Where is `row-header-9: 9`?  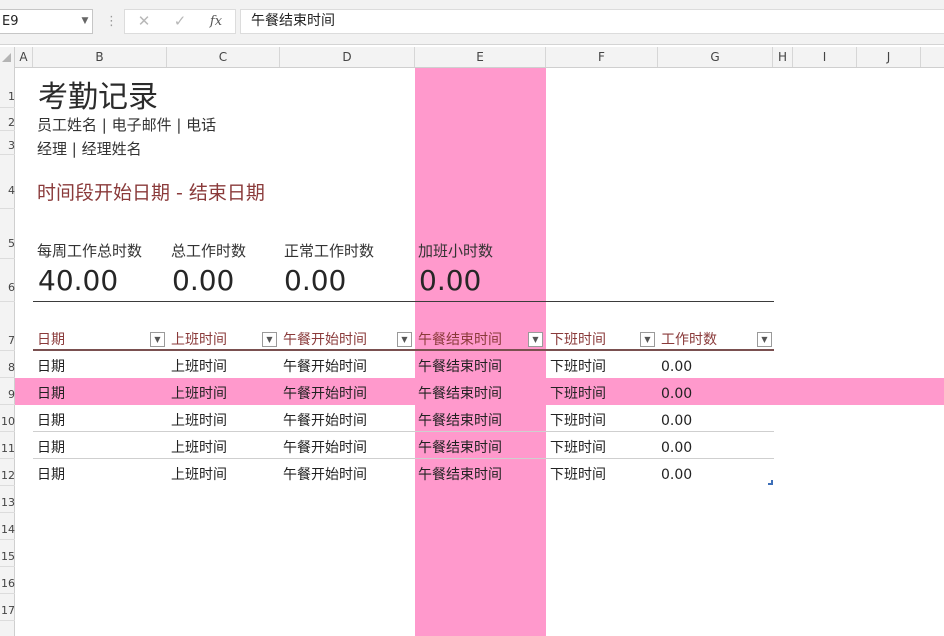 row-header-9: 9 is located at coordinates (7, 391).